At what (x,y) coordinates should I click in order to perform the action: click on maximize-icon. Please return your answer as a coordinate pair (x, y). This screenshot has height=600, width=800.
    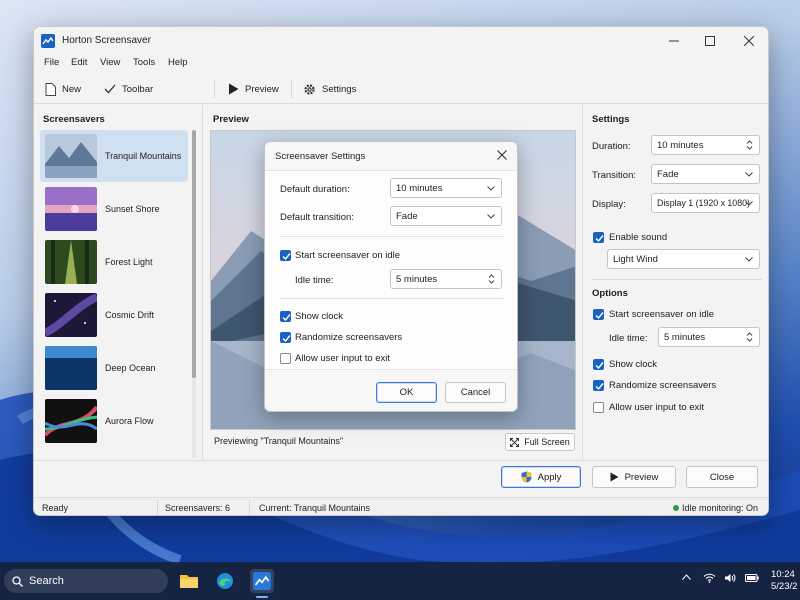
    Looking at the image, I should click on (710, 41).